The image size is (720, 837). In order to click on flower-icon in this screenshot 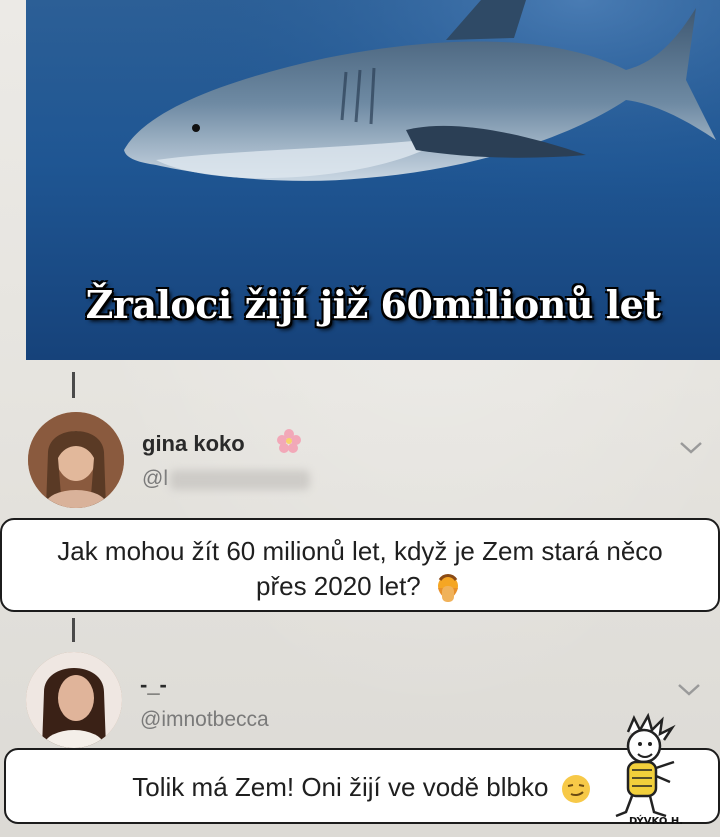, I will do `click(289, 441)`.